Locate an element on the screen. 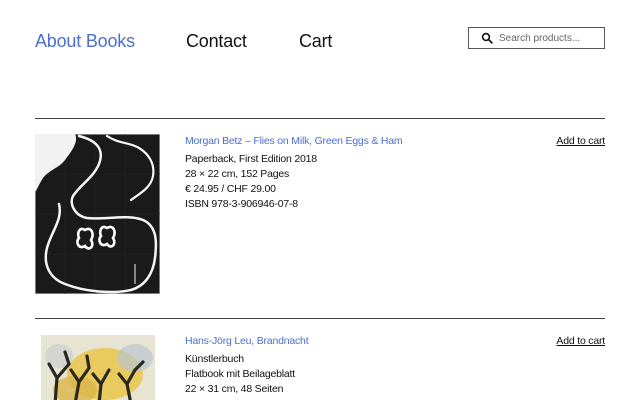  search-box is located at coordinates (536, 38).